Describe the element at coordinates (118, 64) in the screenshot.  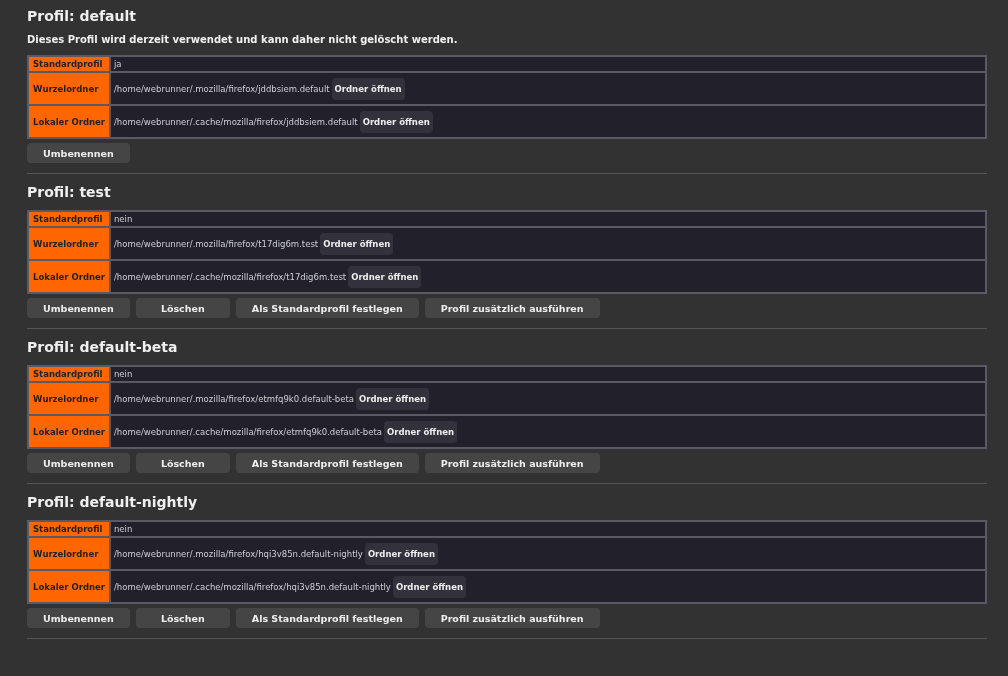
I see `row-value: ja` at that location.